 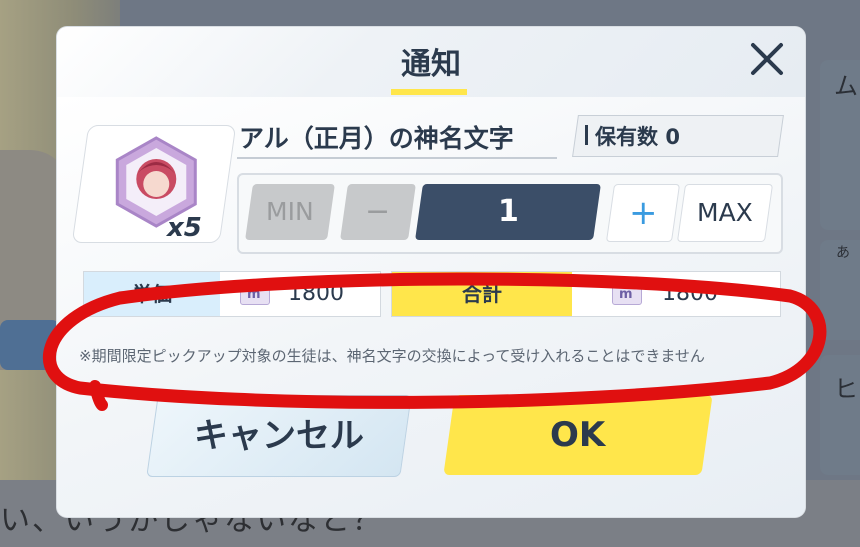 I want to click on quantity-value: 1, so click(x=508, y=212).